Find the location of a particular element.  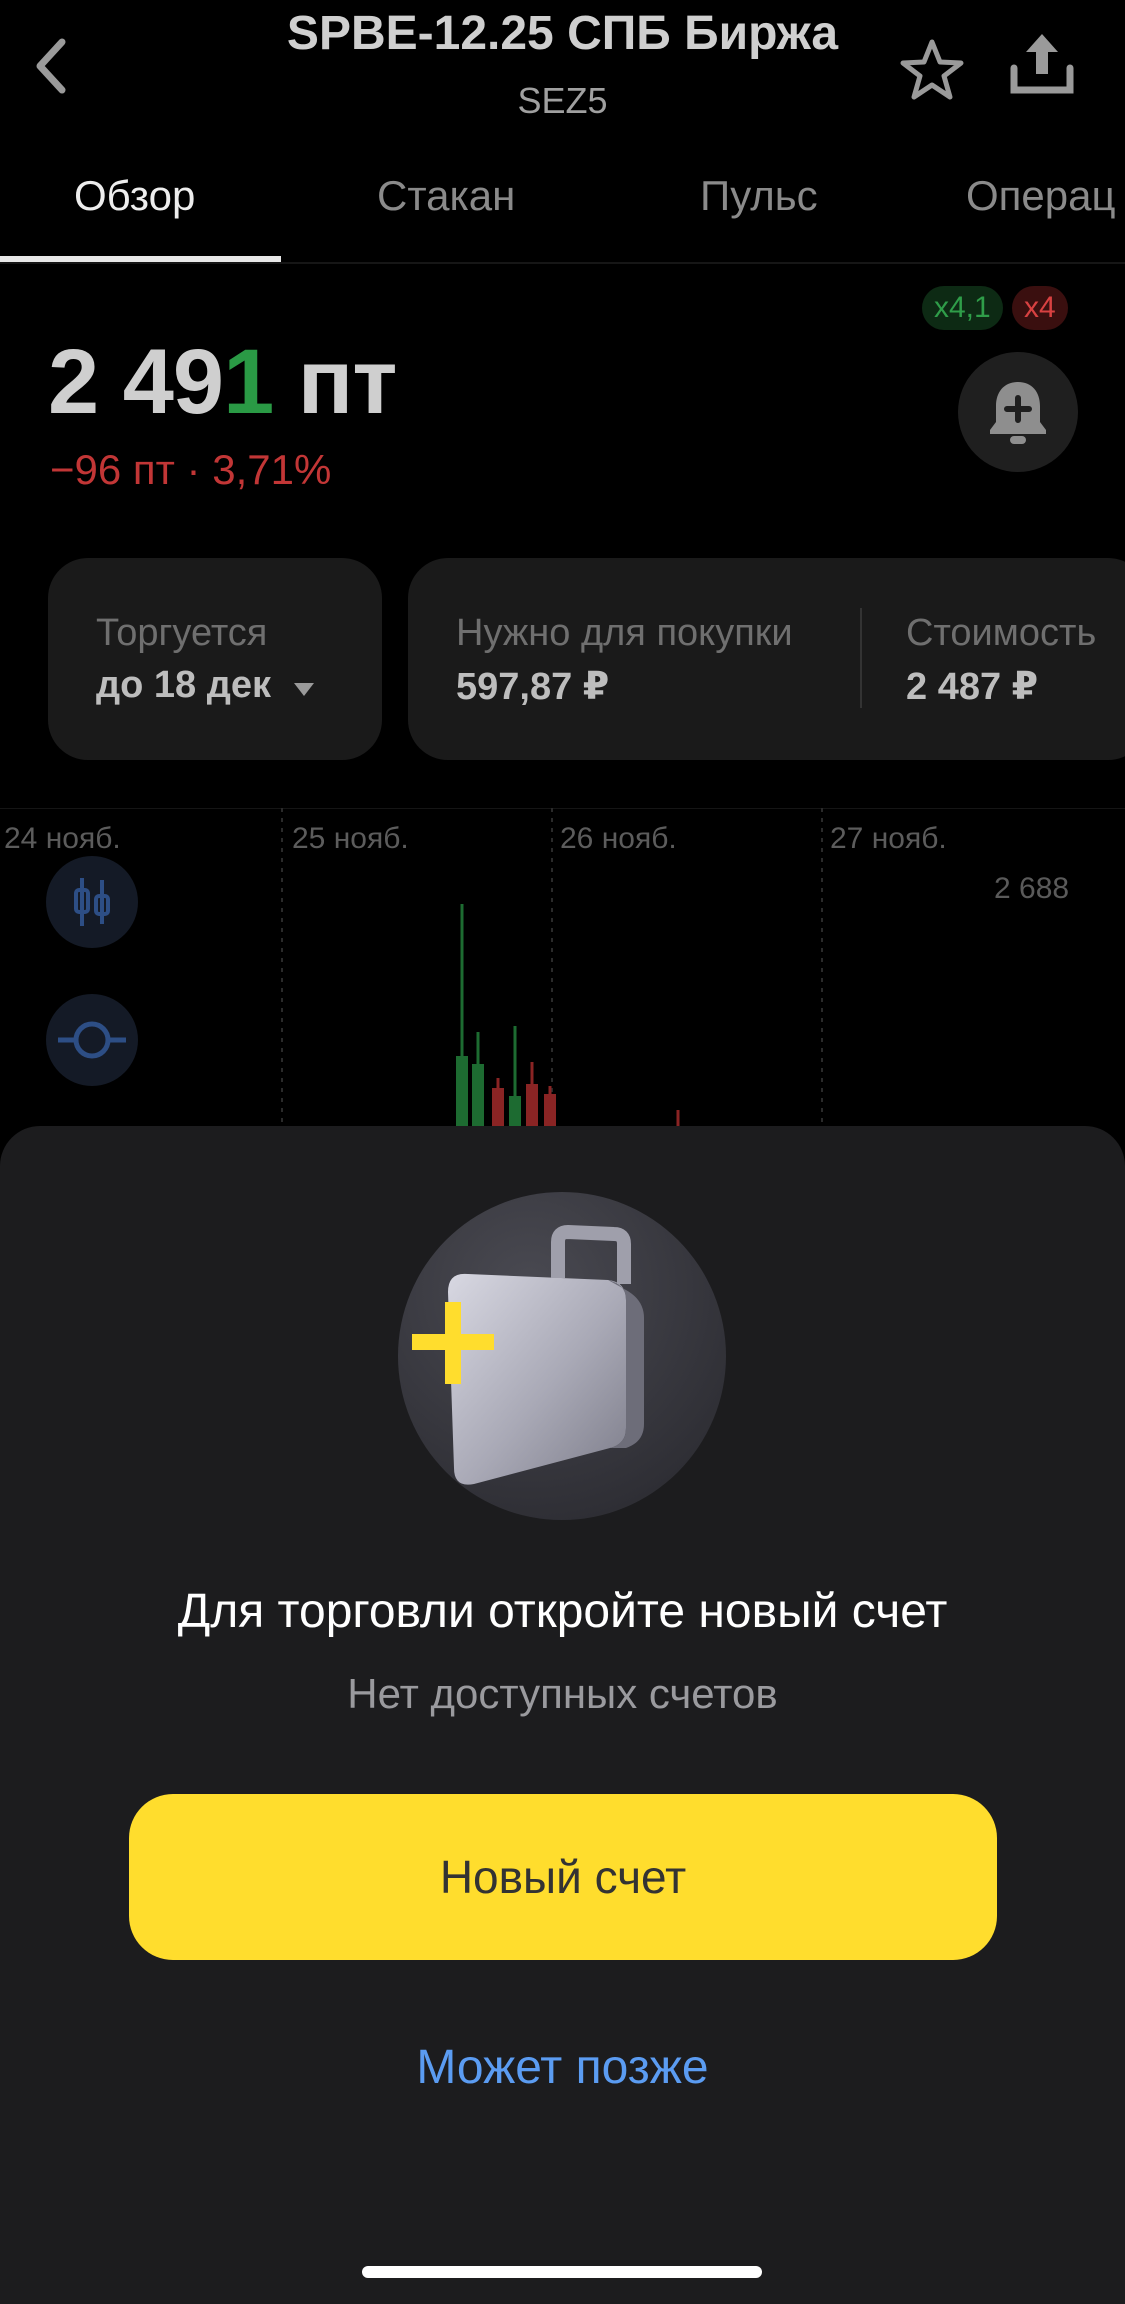

sheet-title: Для торговли откройте новый счет is located at coordinates (562, 1611).